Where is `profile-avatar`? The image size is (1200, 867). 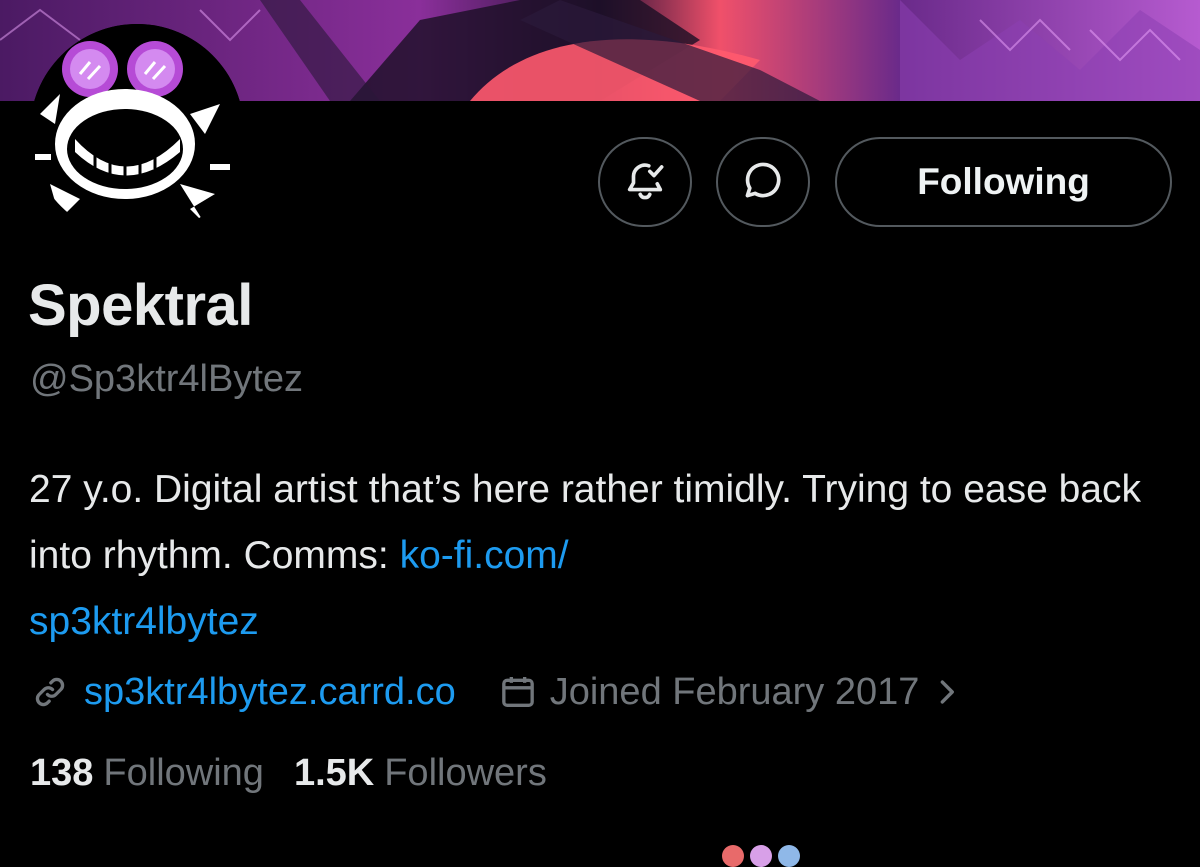
profile-avatar is located at coordinates (137, 131).